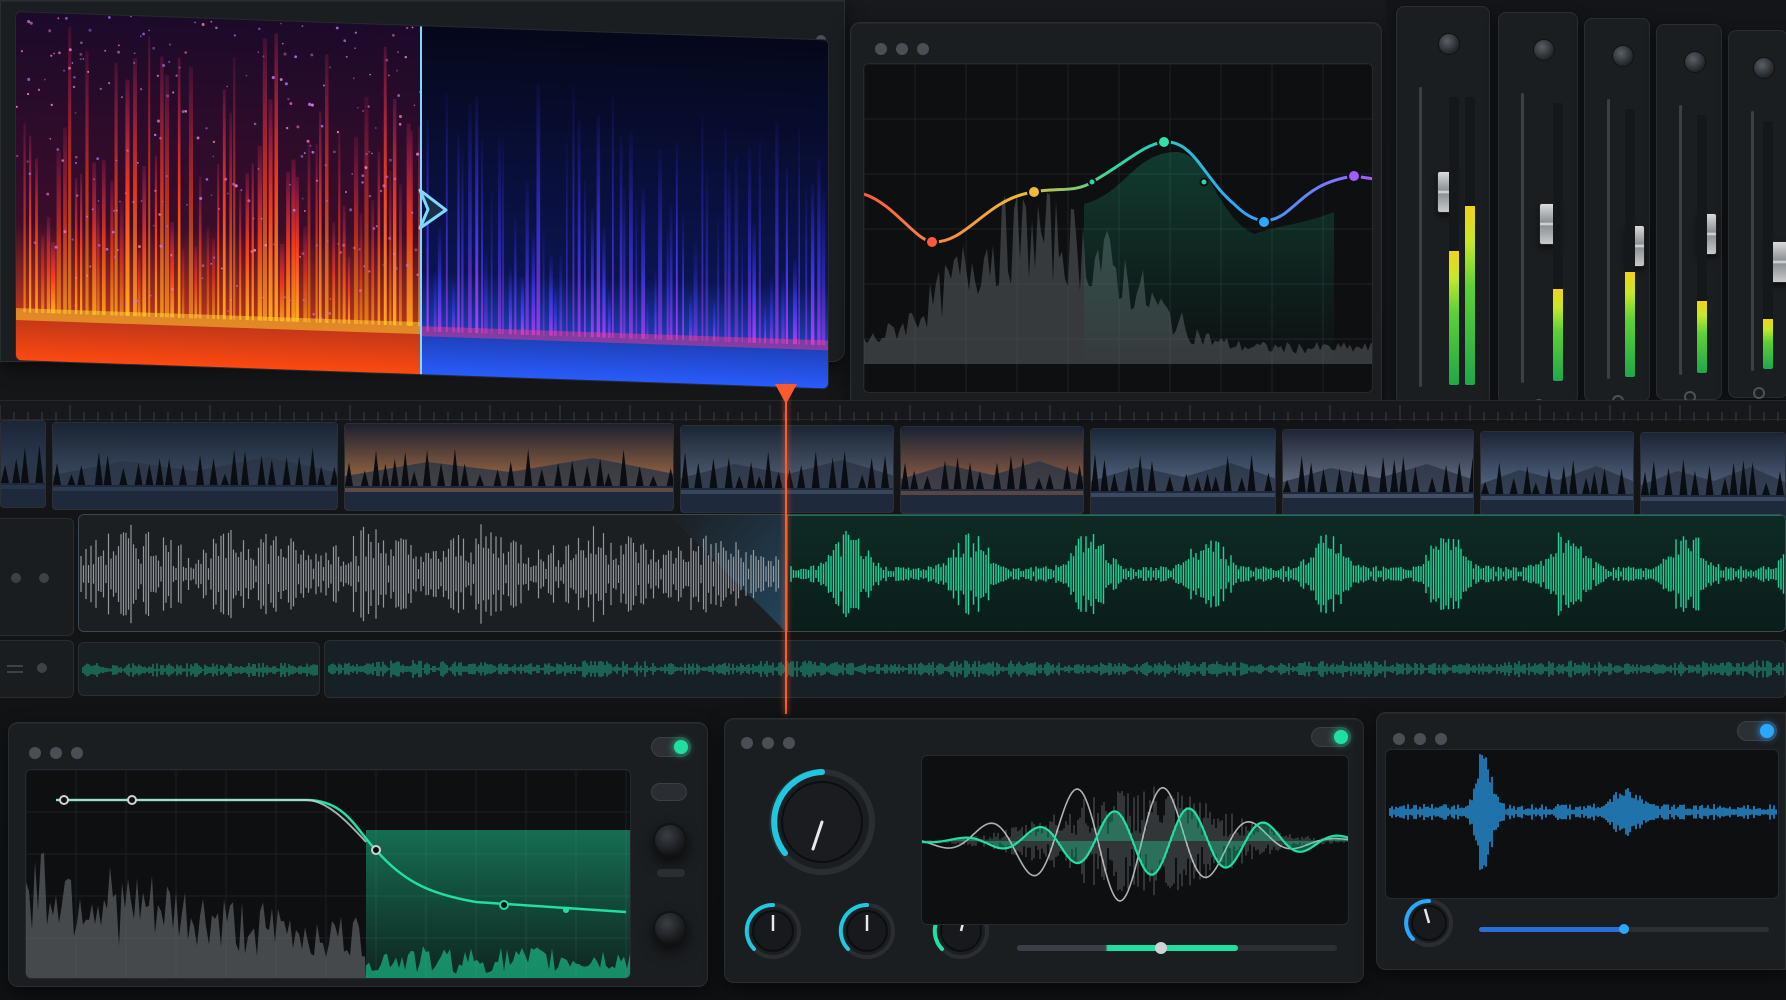 Image resolution: width=1786 pixels, height=1000 pixels. What do you see at coordinates (328, 874) in the screenshot?
I see `filter-response-graph` at bounding box center [328, 874].